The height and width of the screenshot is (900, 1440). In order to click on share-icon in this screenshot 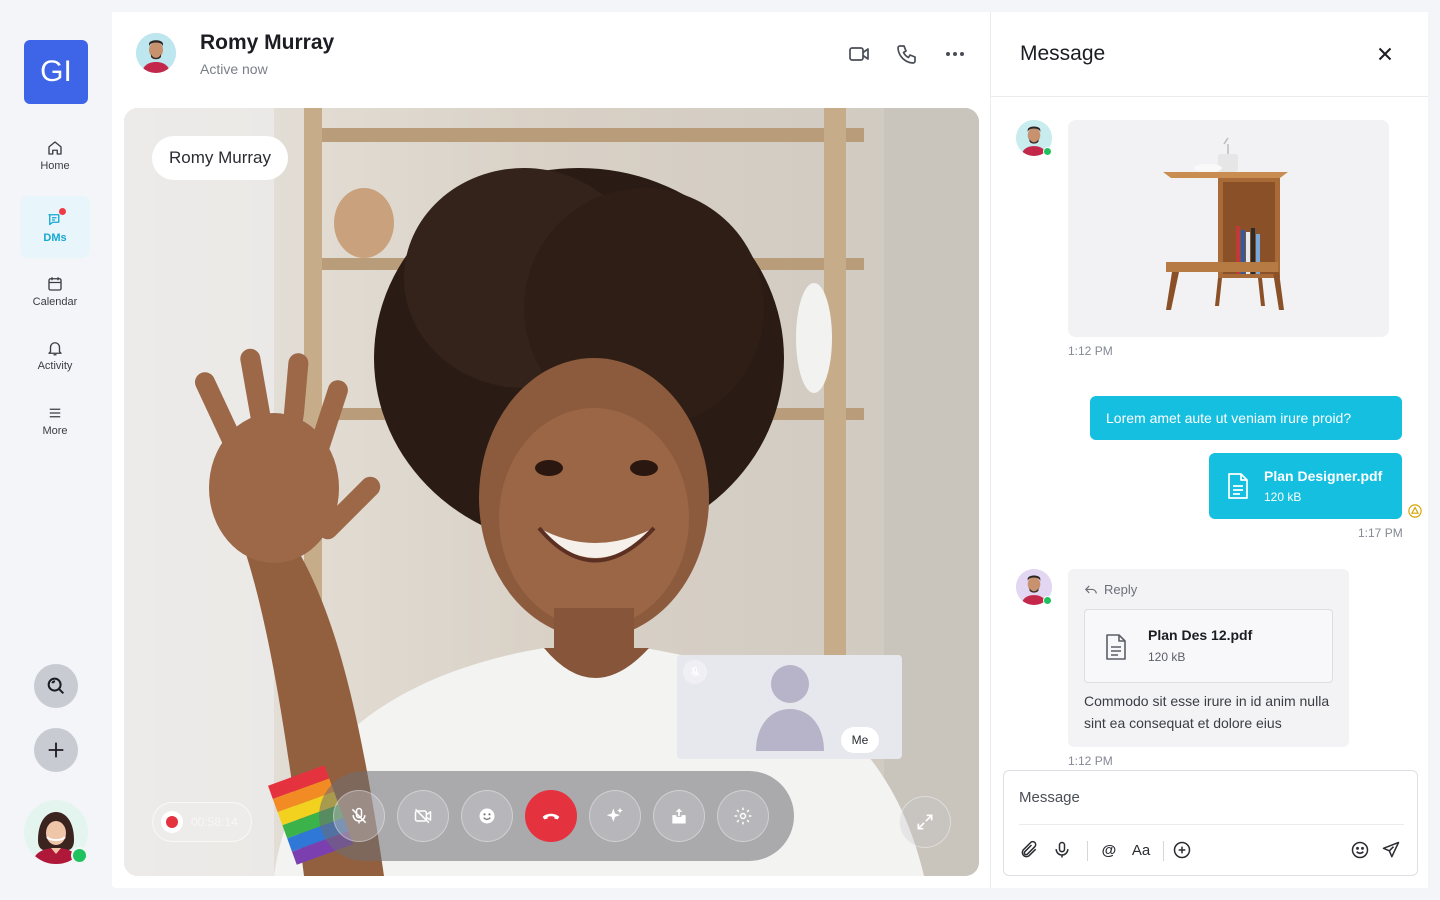, I will do `click(679, 816)`.